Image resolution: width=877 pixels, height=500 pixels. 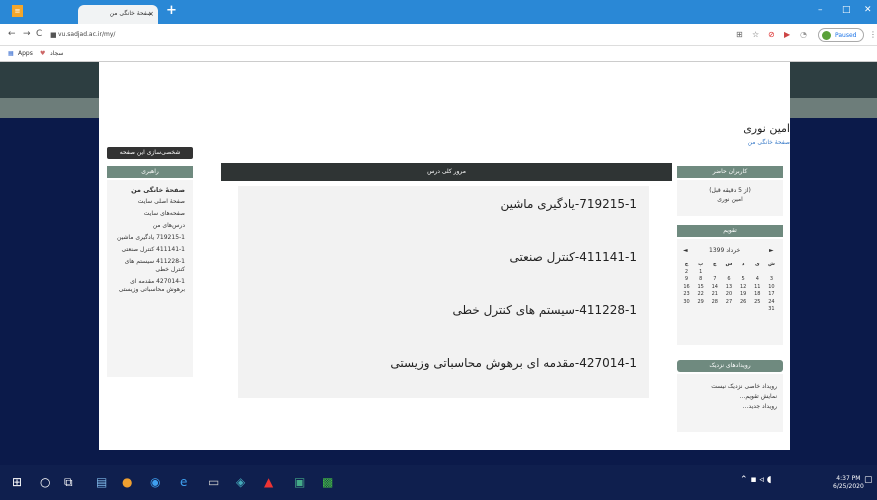 I want to click on reload-icon: C, so click(x=39, y=34).